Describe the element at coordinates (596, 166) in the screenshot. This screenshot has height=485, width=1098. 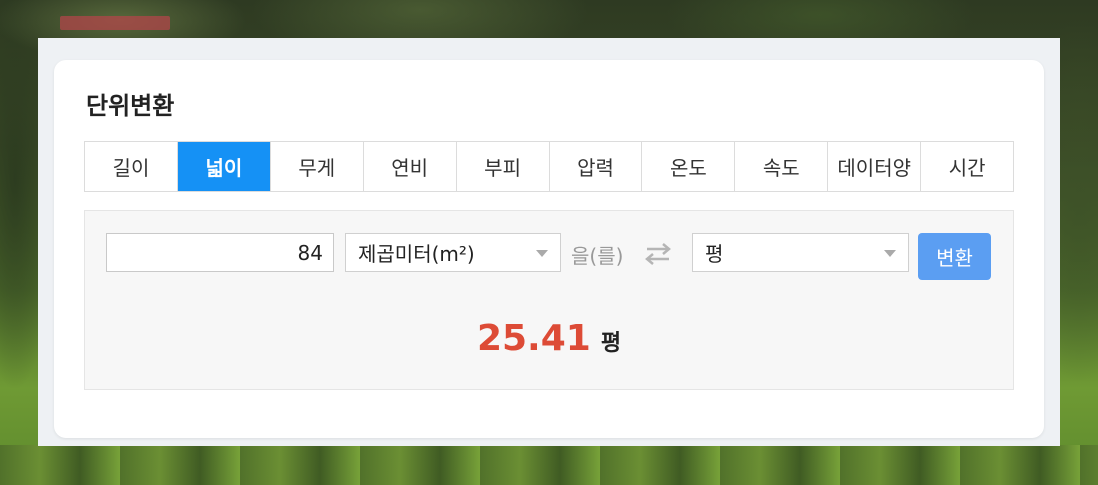
I see `tab-pressure: 압력` at that location.